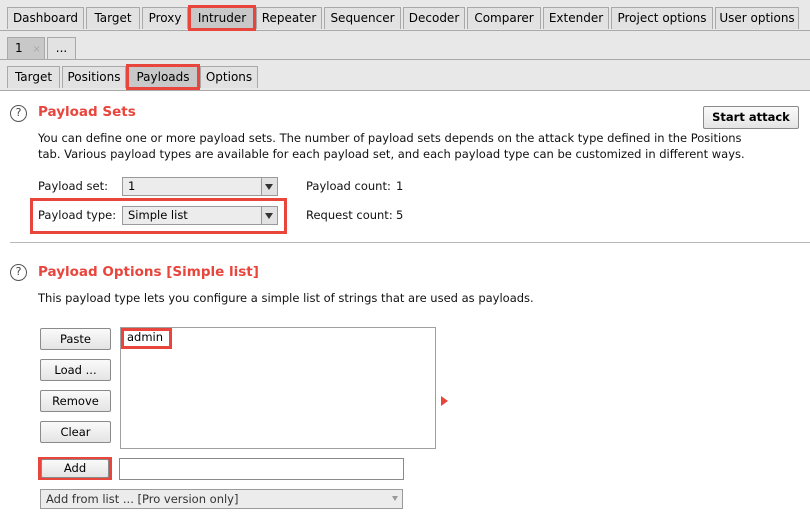 The height and width of the screenshot is (518, 810). Describe the element at coordinates (77, 215) in the screenshot. I see `payload-type-label: Payload type:` at that location.